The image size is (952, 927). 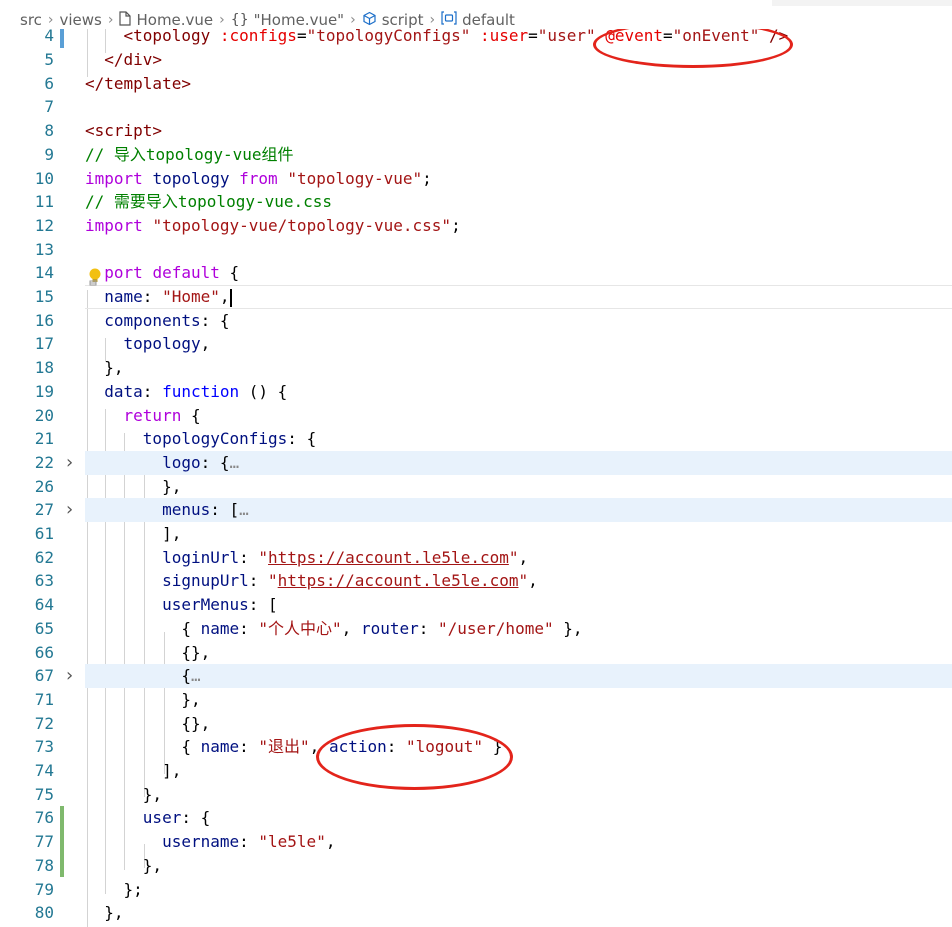 I want to click on line-number: 15, so click(x=44, y=296).